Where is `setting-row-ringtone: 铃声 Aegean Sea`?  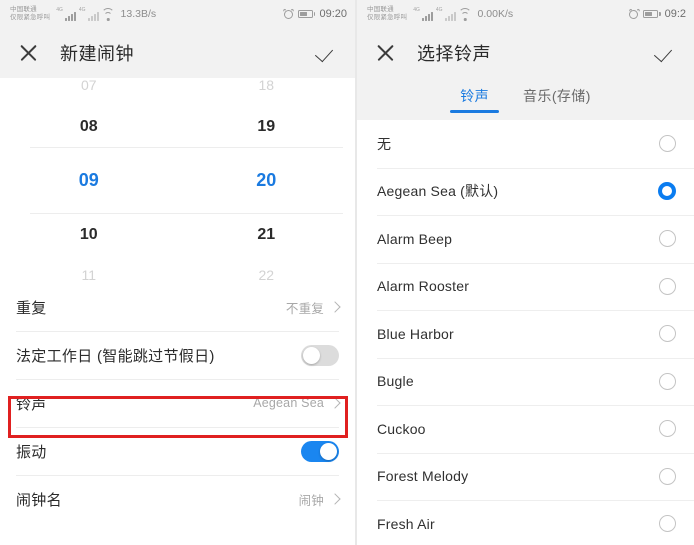 setting-row-ringtone: 铃声 Aegean Sea is located at coordinates (177, 403).